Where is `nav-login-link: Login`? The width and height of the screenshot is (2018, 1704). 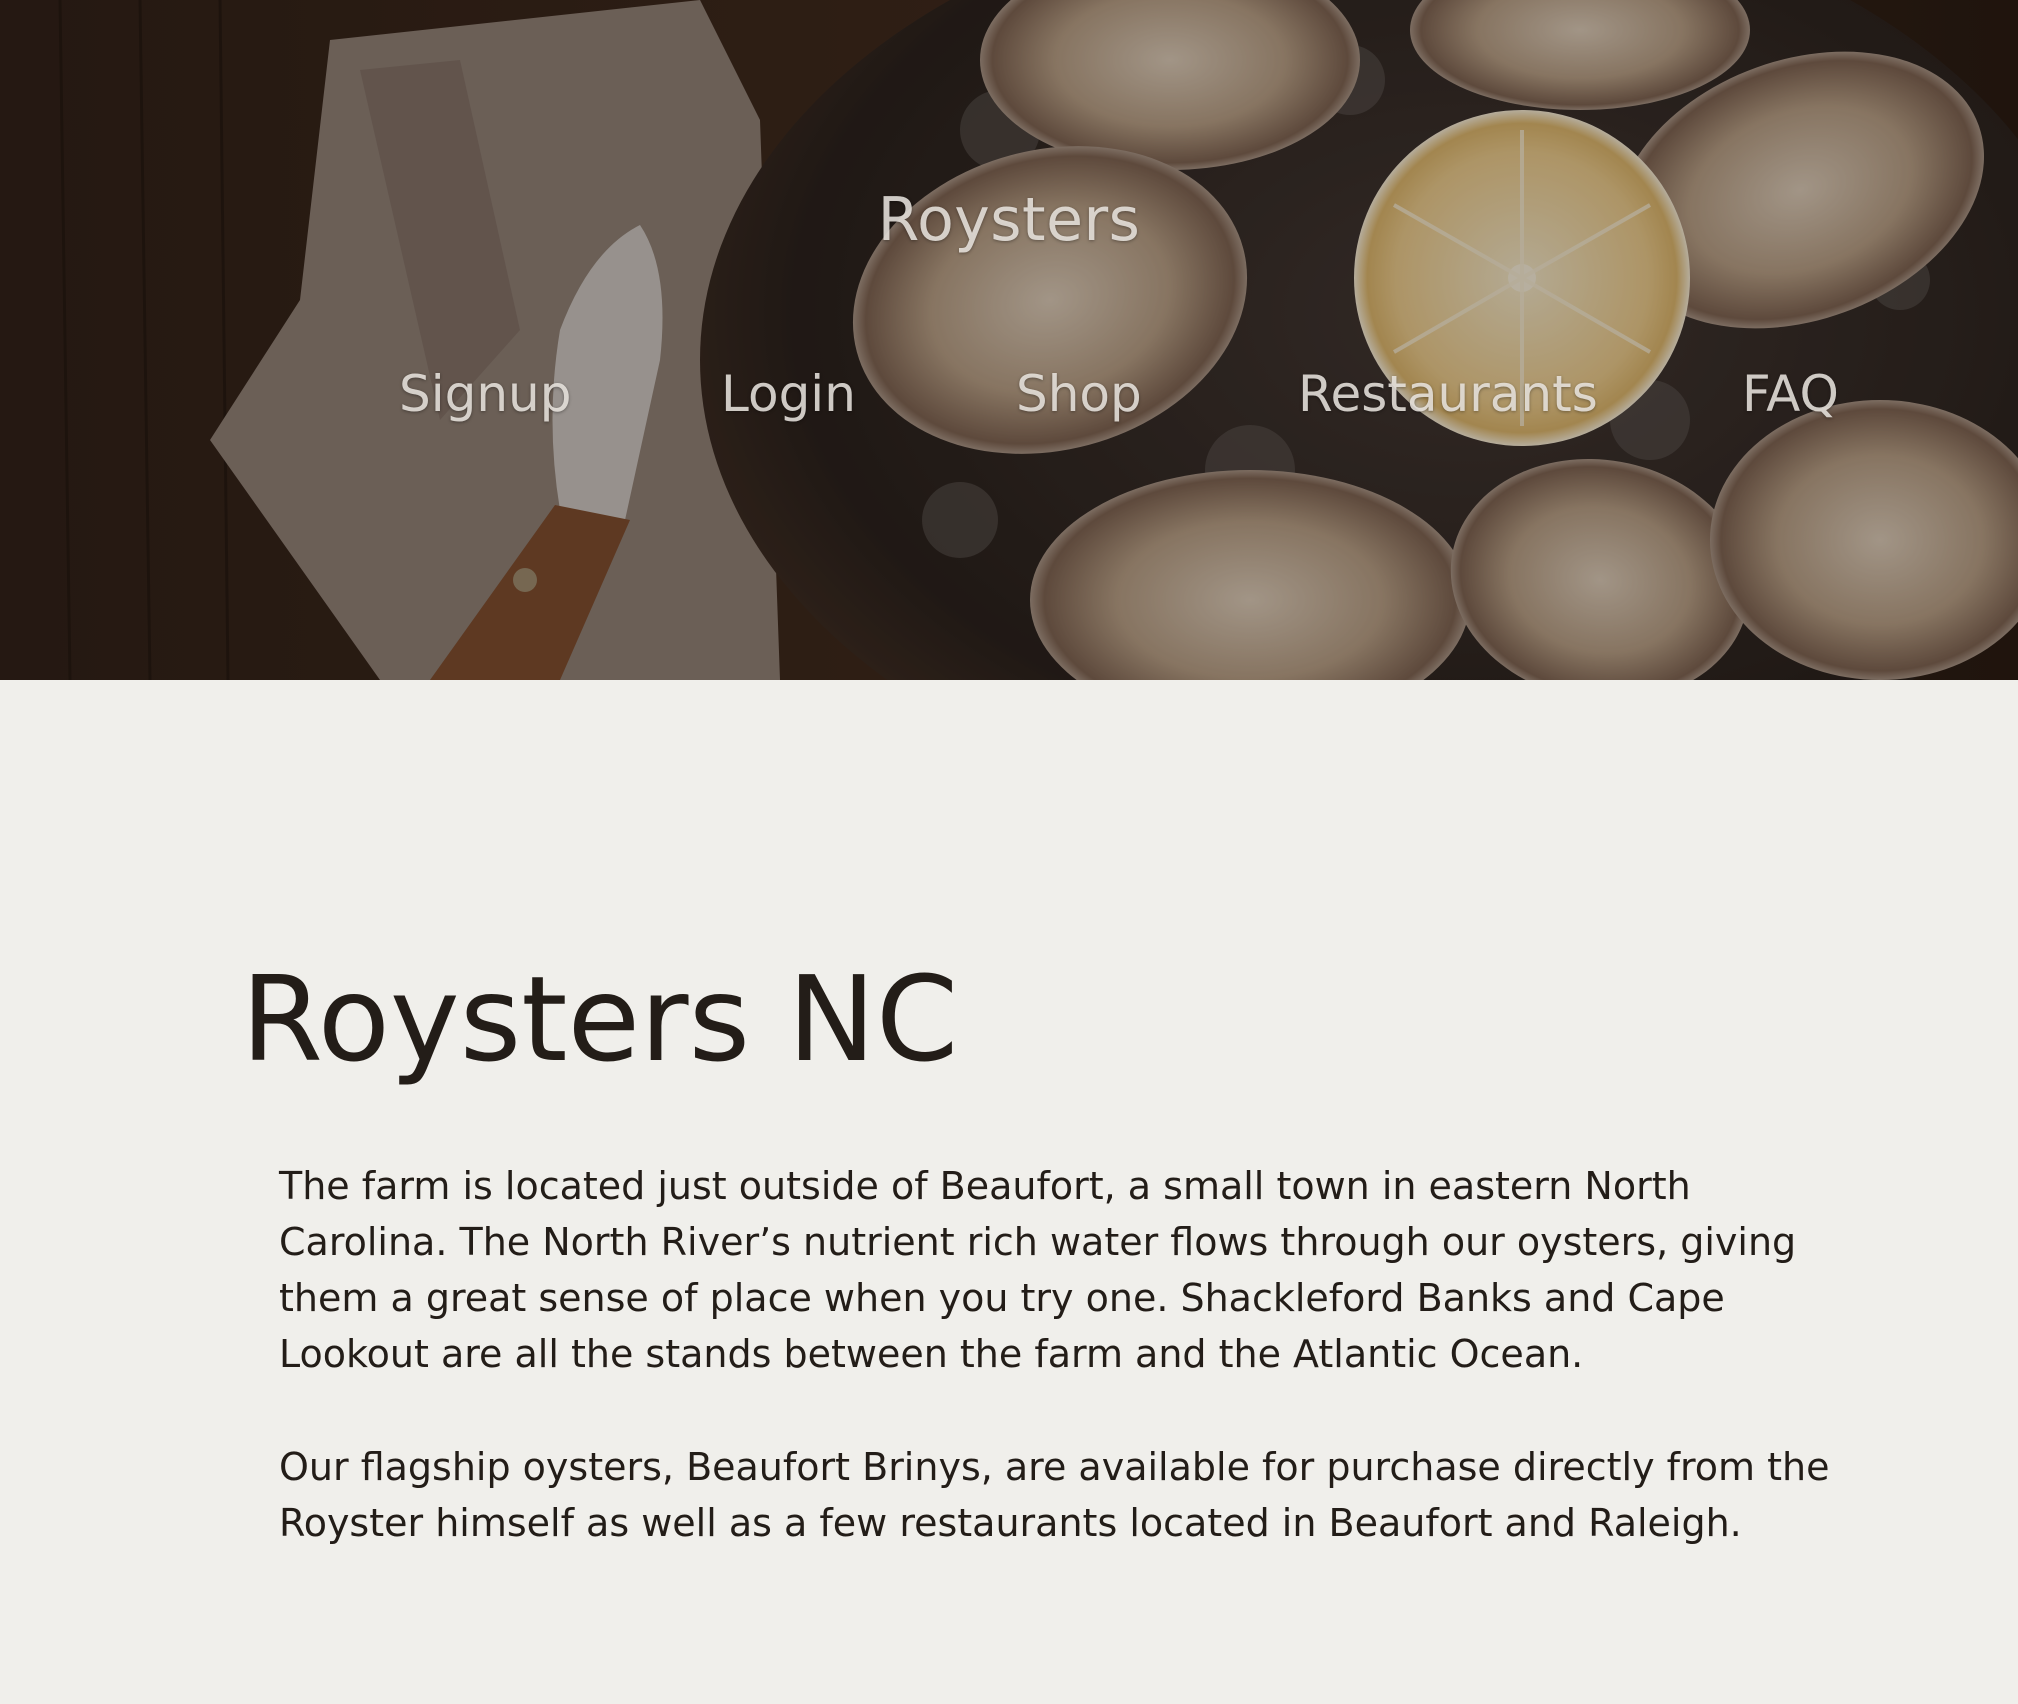
nav-login-link: Login is located at coordinates (788, 394).